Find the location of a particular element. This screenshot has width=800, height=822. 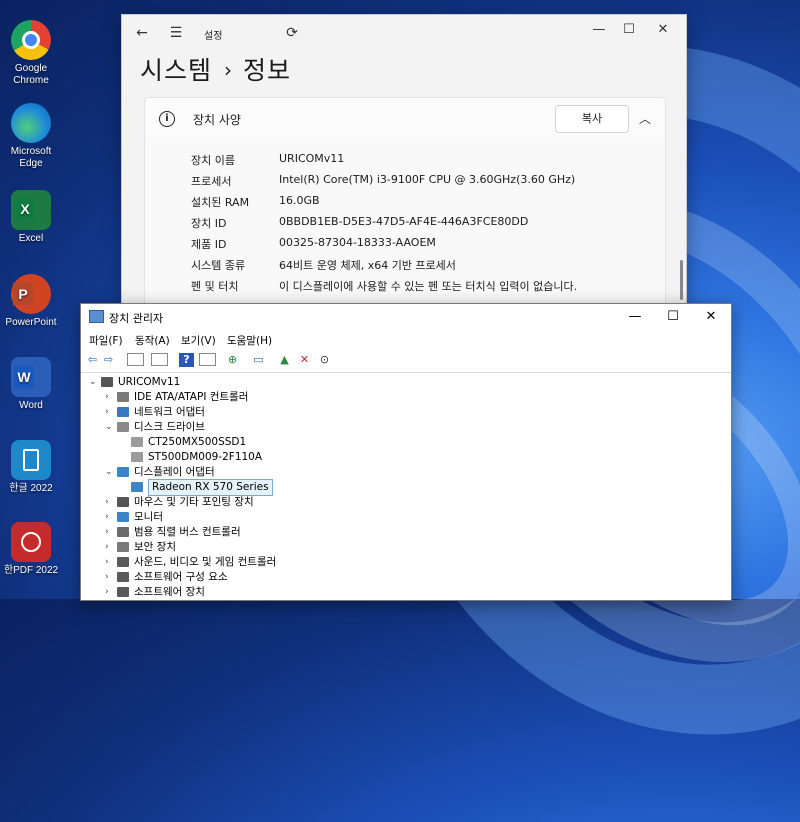

desktop-icon-label: 한PDF 2022 is located at coordinates (31, 570).